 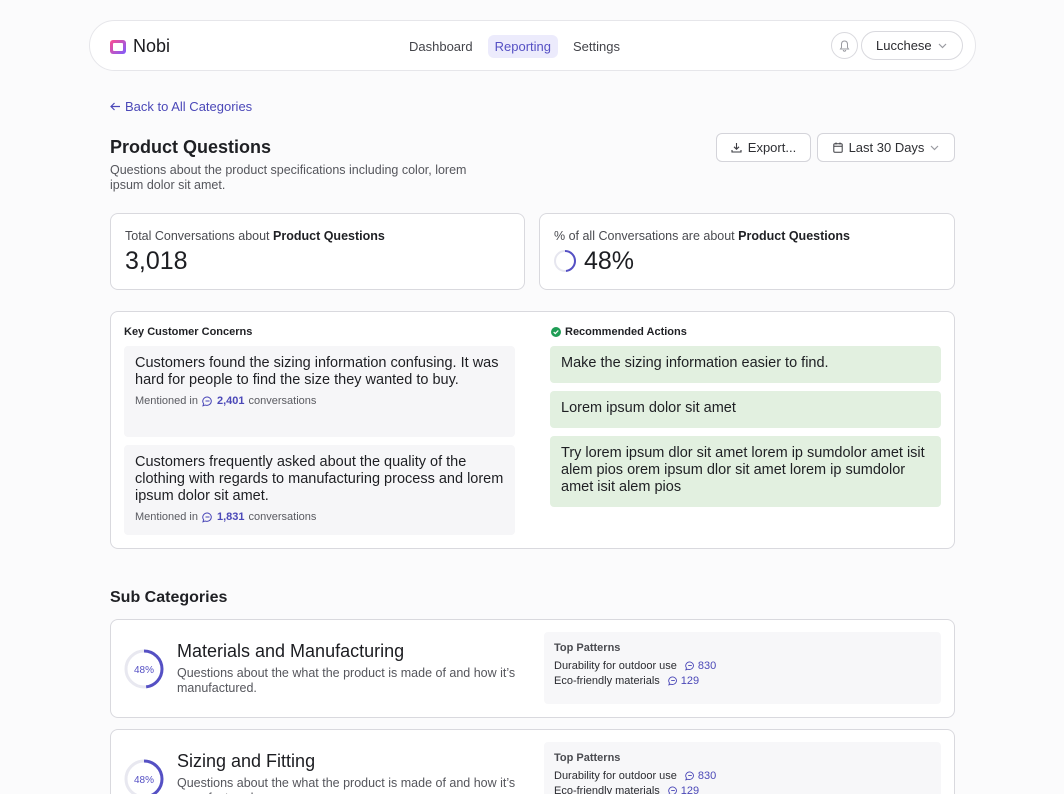 I want to click on total-conversations-value: 3,018, so click(x=156, y=261).